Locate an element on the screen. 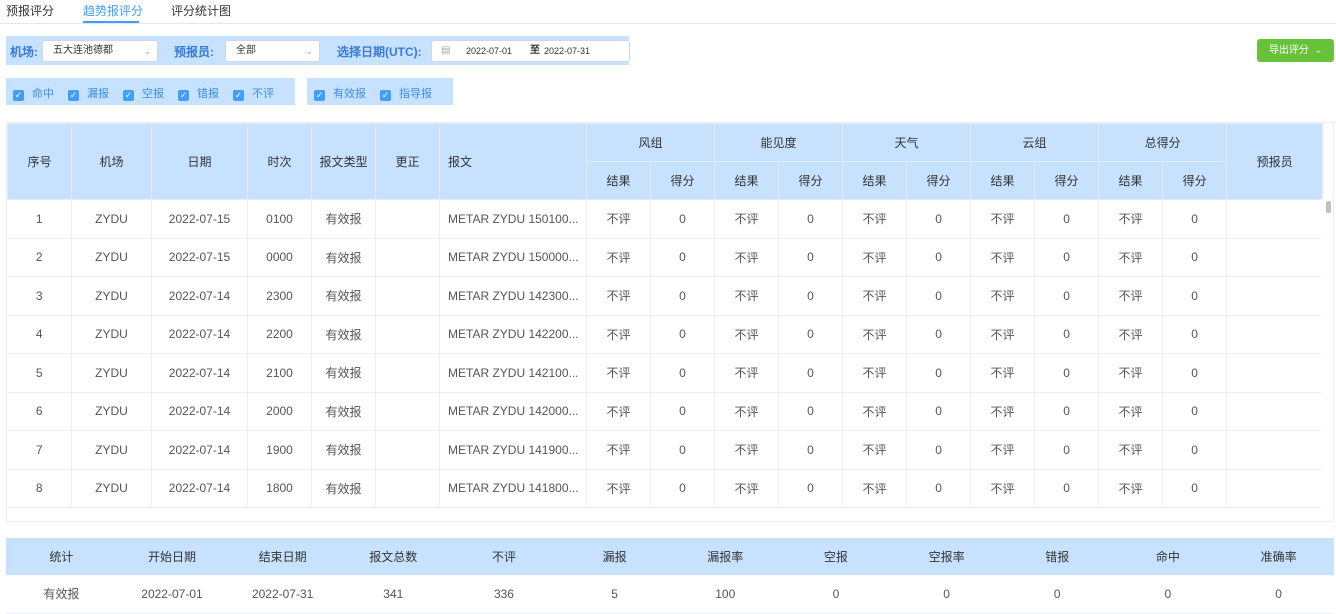 This screenshot has width=1336, height=614. airport-select: 五大连池德都 ⌄ is located at coordinates (100, 51).